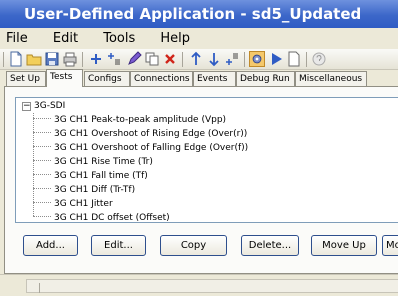 The height and width of the screenshot is (296, 398). I want to click on tab-tests: Tests, so click(64, 78).